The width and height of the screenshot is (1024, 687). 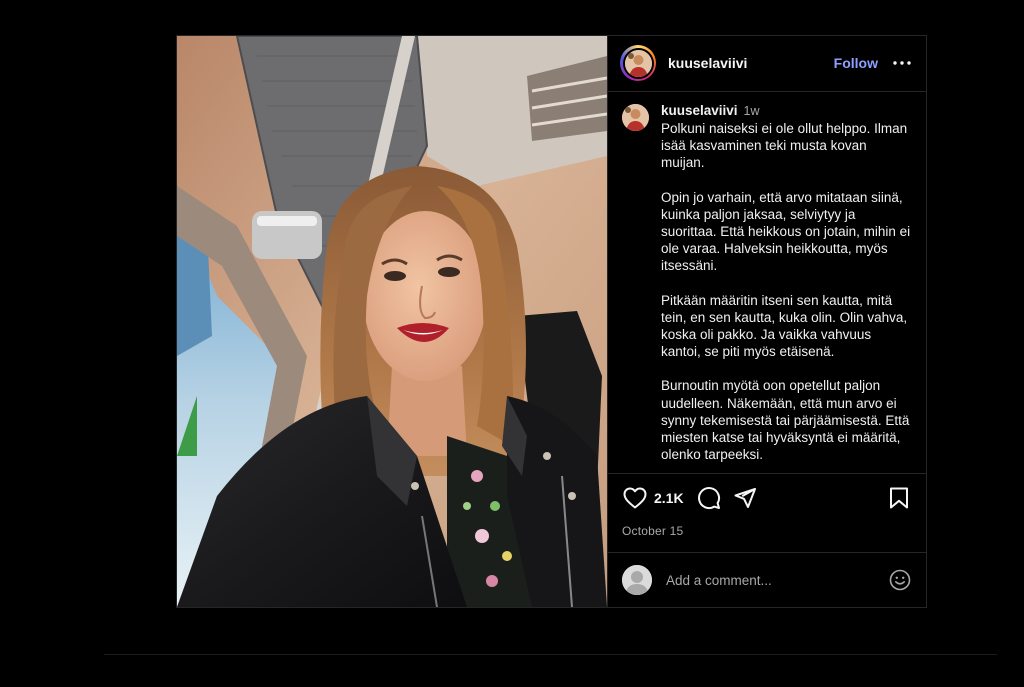 I want to click on like-count: 2.1K, so click(x=669, y=498).